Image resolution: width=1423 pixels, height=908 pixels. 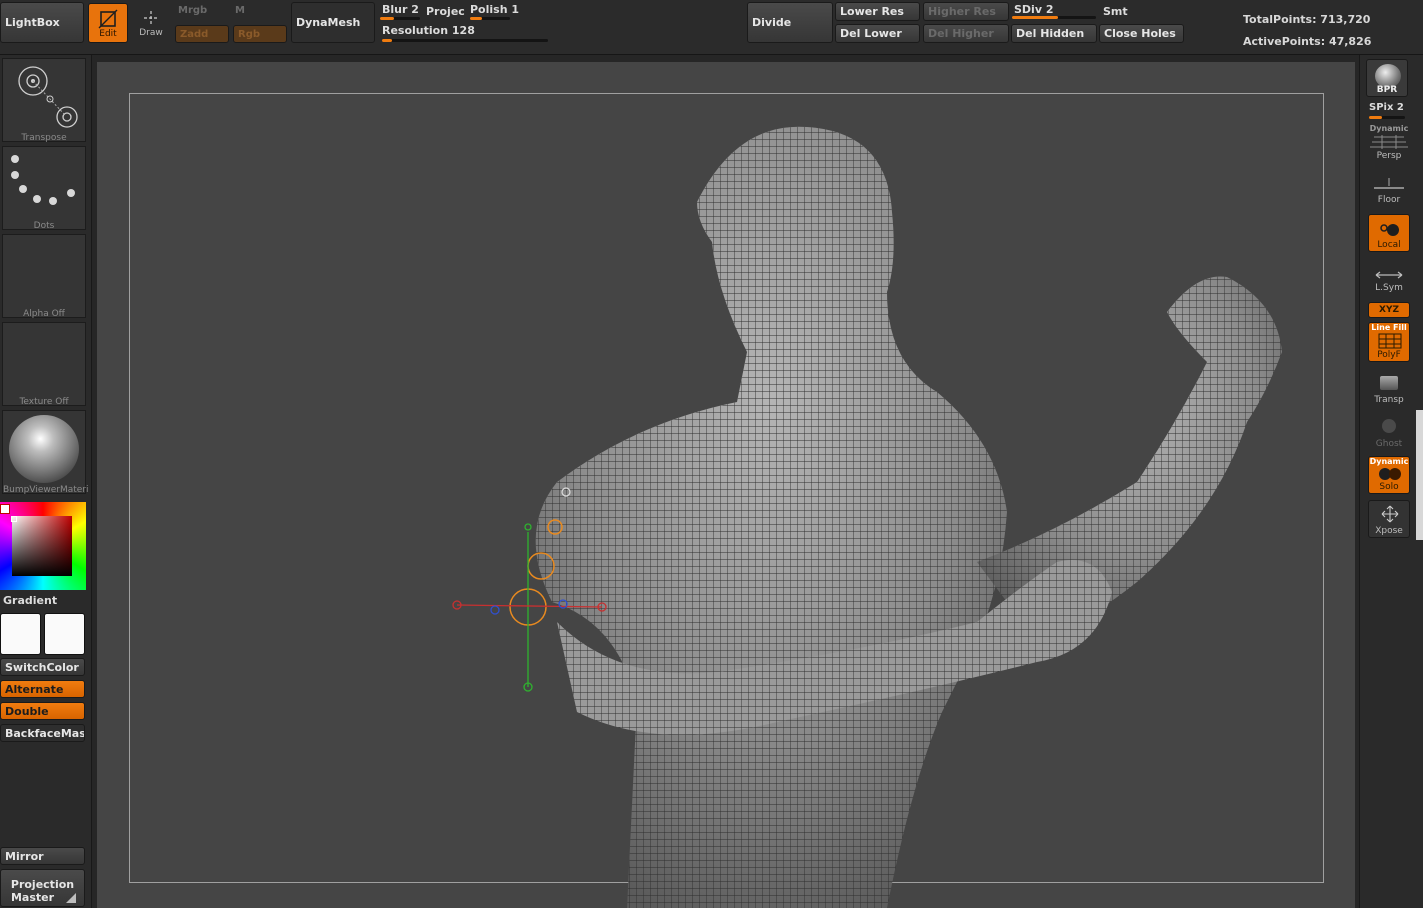 What do you see at coordinates (202, 34) in the screenshot?
I see `zadd-button: Zadd` at bounding box center [202, 34].